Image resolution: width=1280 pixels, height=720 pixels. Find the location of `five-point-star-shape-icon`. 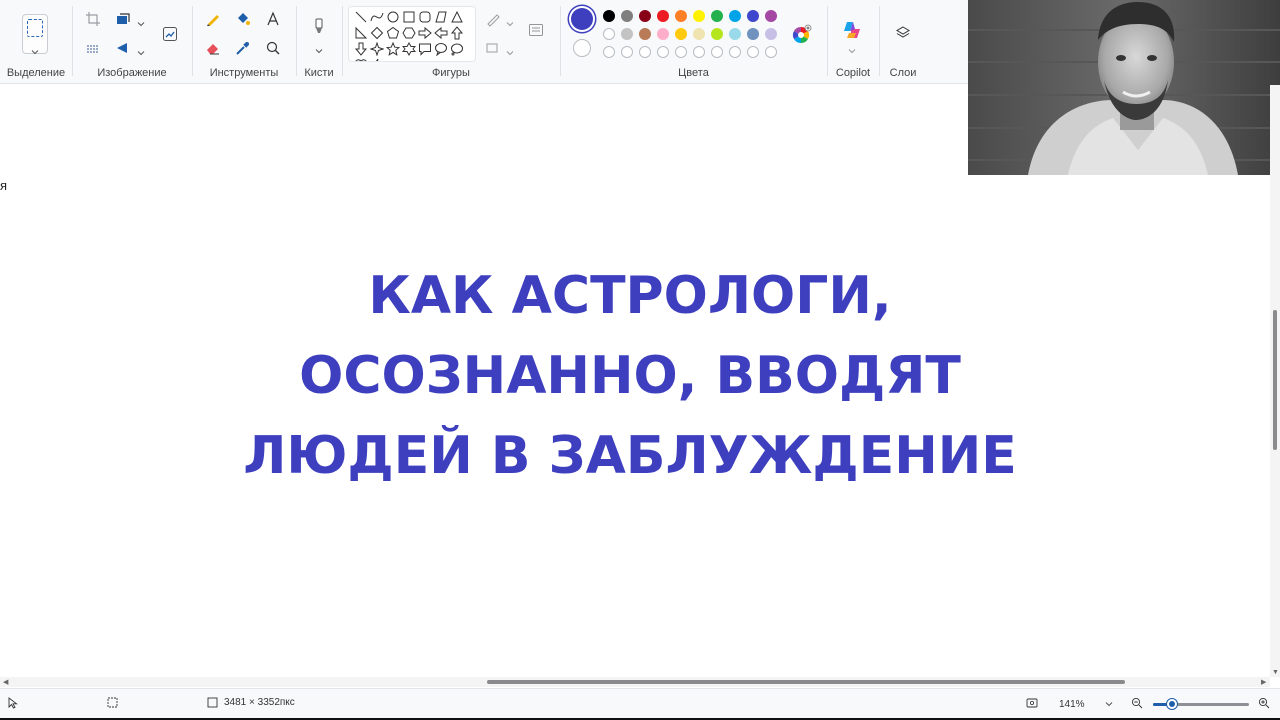

five-point-star-shape-icon is located at coordinates (393, 48).